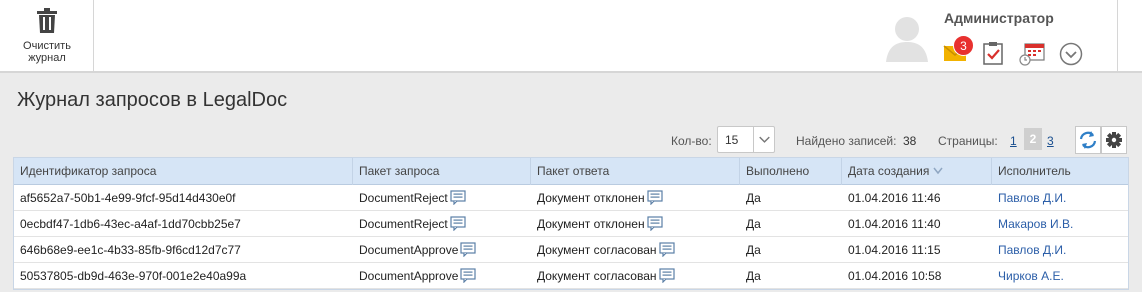 This screenshot has width=1142, height=292. Describe the element at coordinates (1061, 276) in the screenshot. I see `executor-link: Чирков А.Е.` at that location.